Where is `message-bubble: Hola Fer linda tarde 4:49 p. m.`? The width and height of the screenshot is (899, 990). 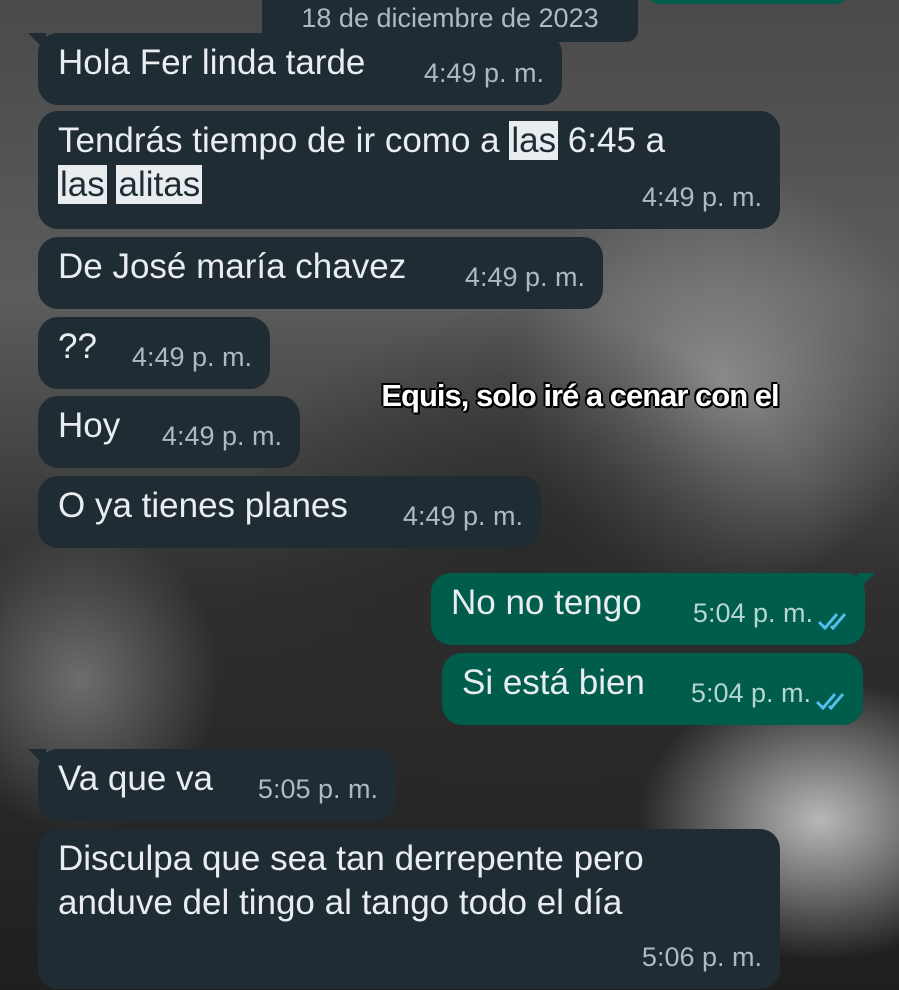
message-bubble: Hola Fer linda tarde 4:49 p. m. is located at coordinates (295, 69).